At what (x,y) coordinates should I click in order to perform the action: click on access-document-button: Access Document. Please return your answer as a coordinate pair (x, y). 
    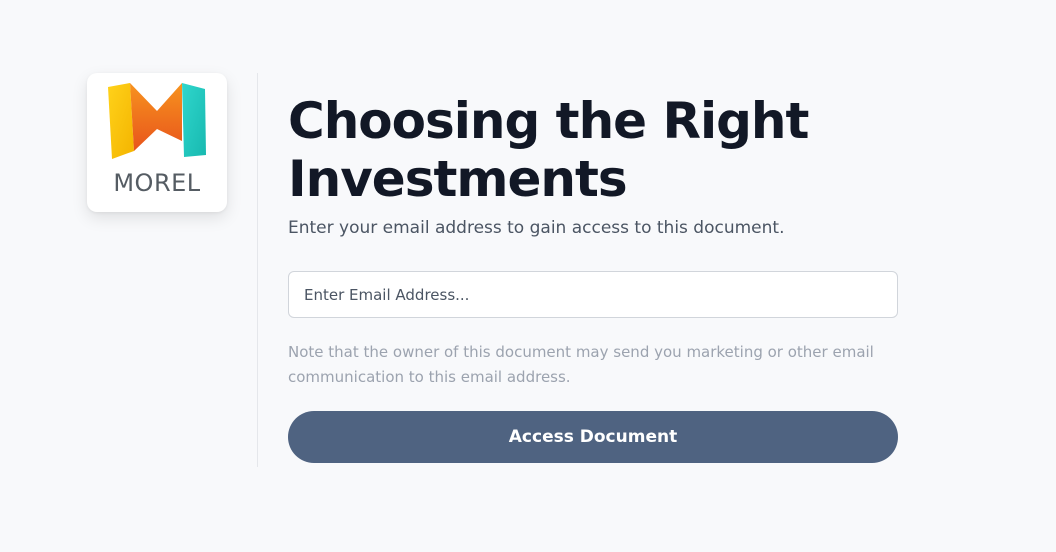
    Looking at the image, I should click on (593, 437).